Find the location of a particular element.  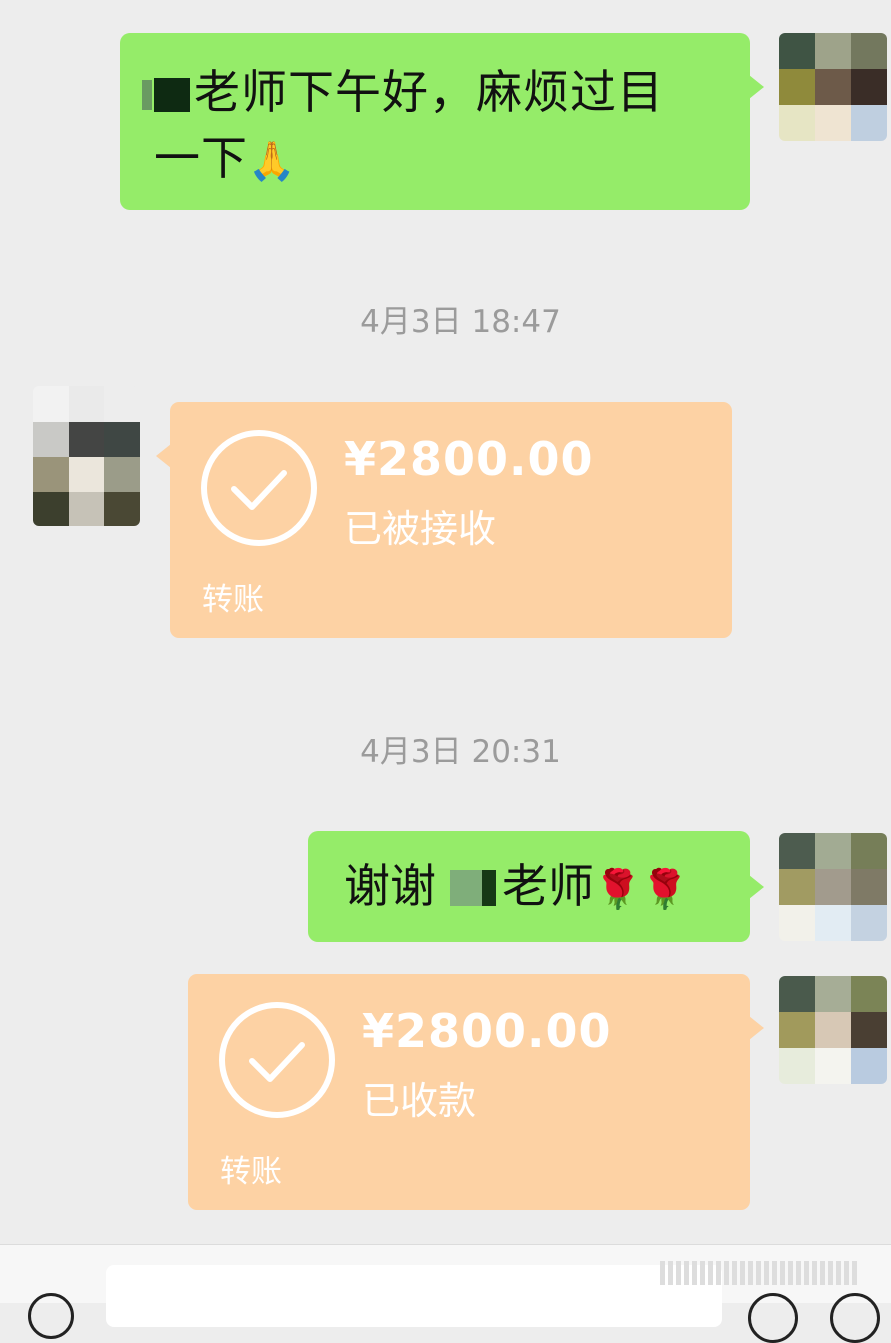

message-input is located at coordinates (414, 1296).